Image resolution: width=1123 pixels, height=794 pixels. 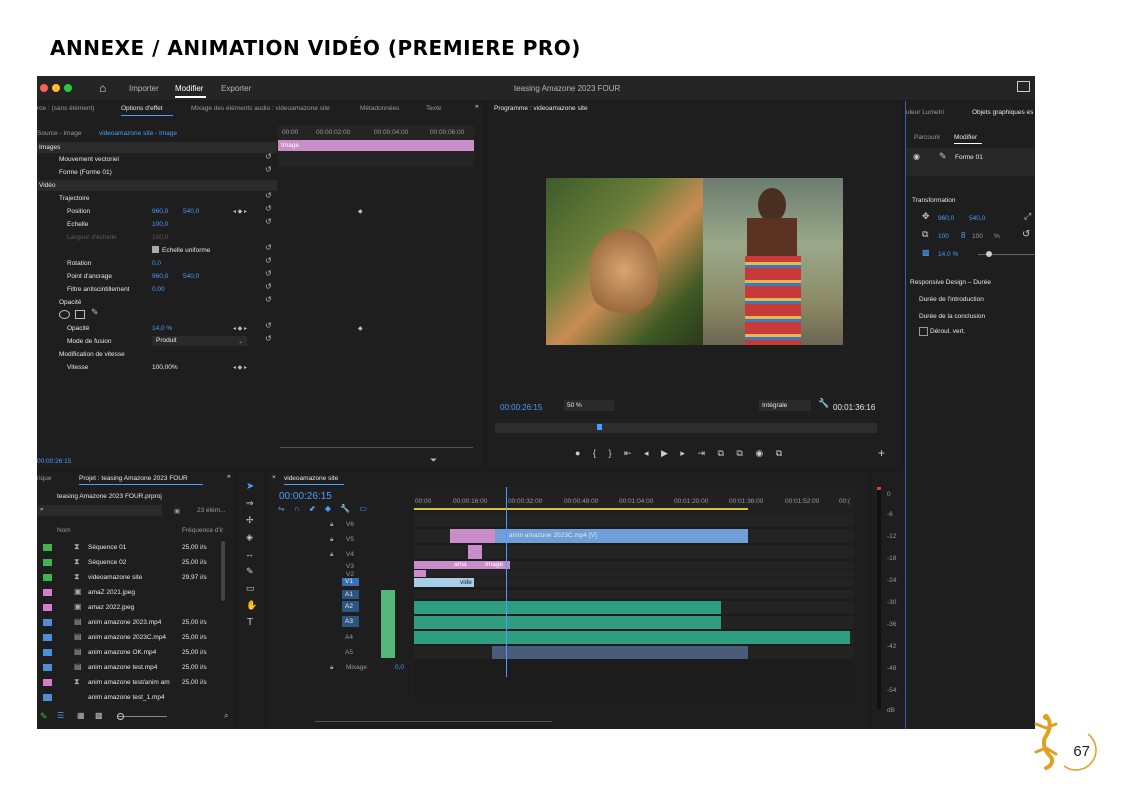 I want to click on opacity-slider, so click(x=1006, y=254).